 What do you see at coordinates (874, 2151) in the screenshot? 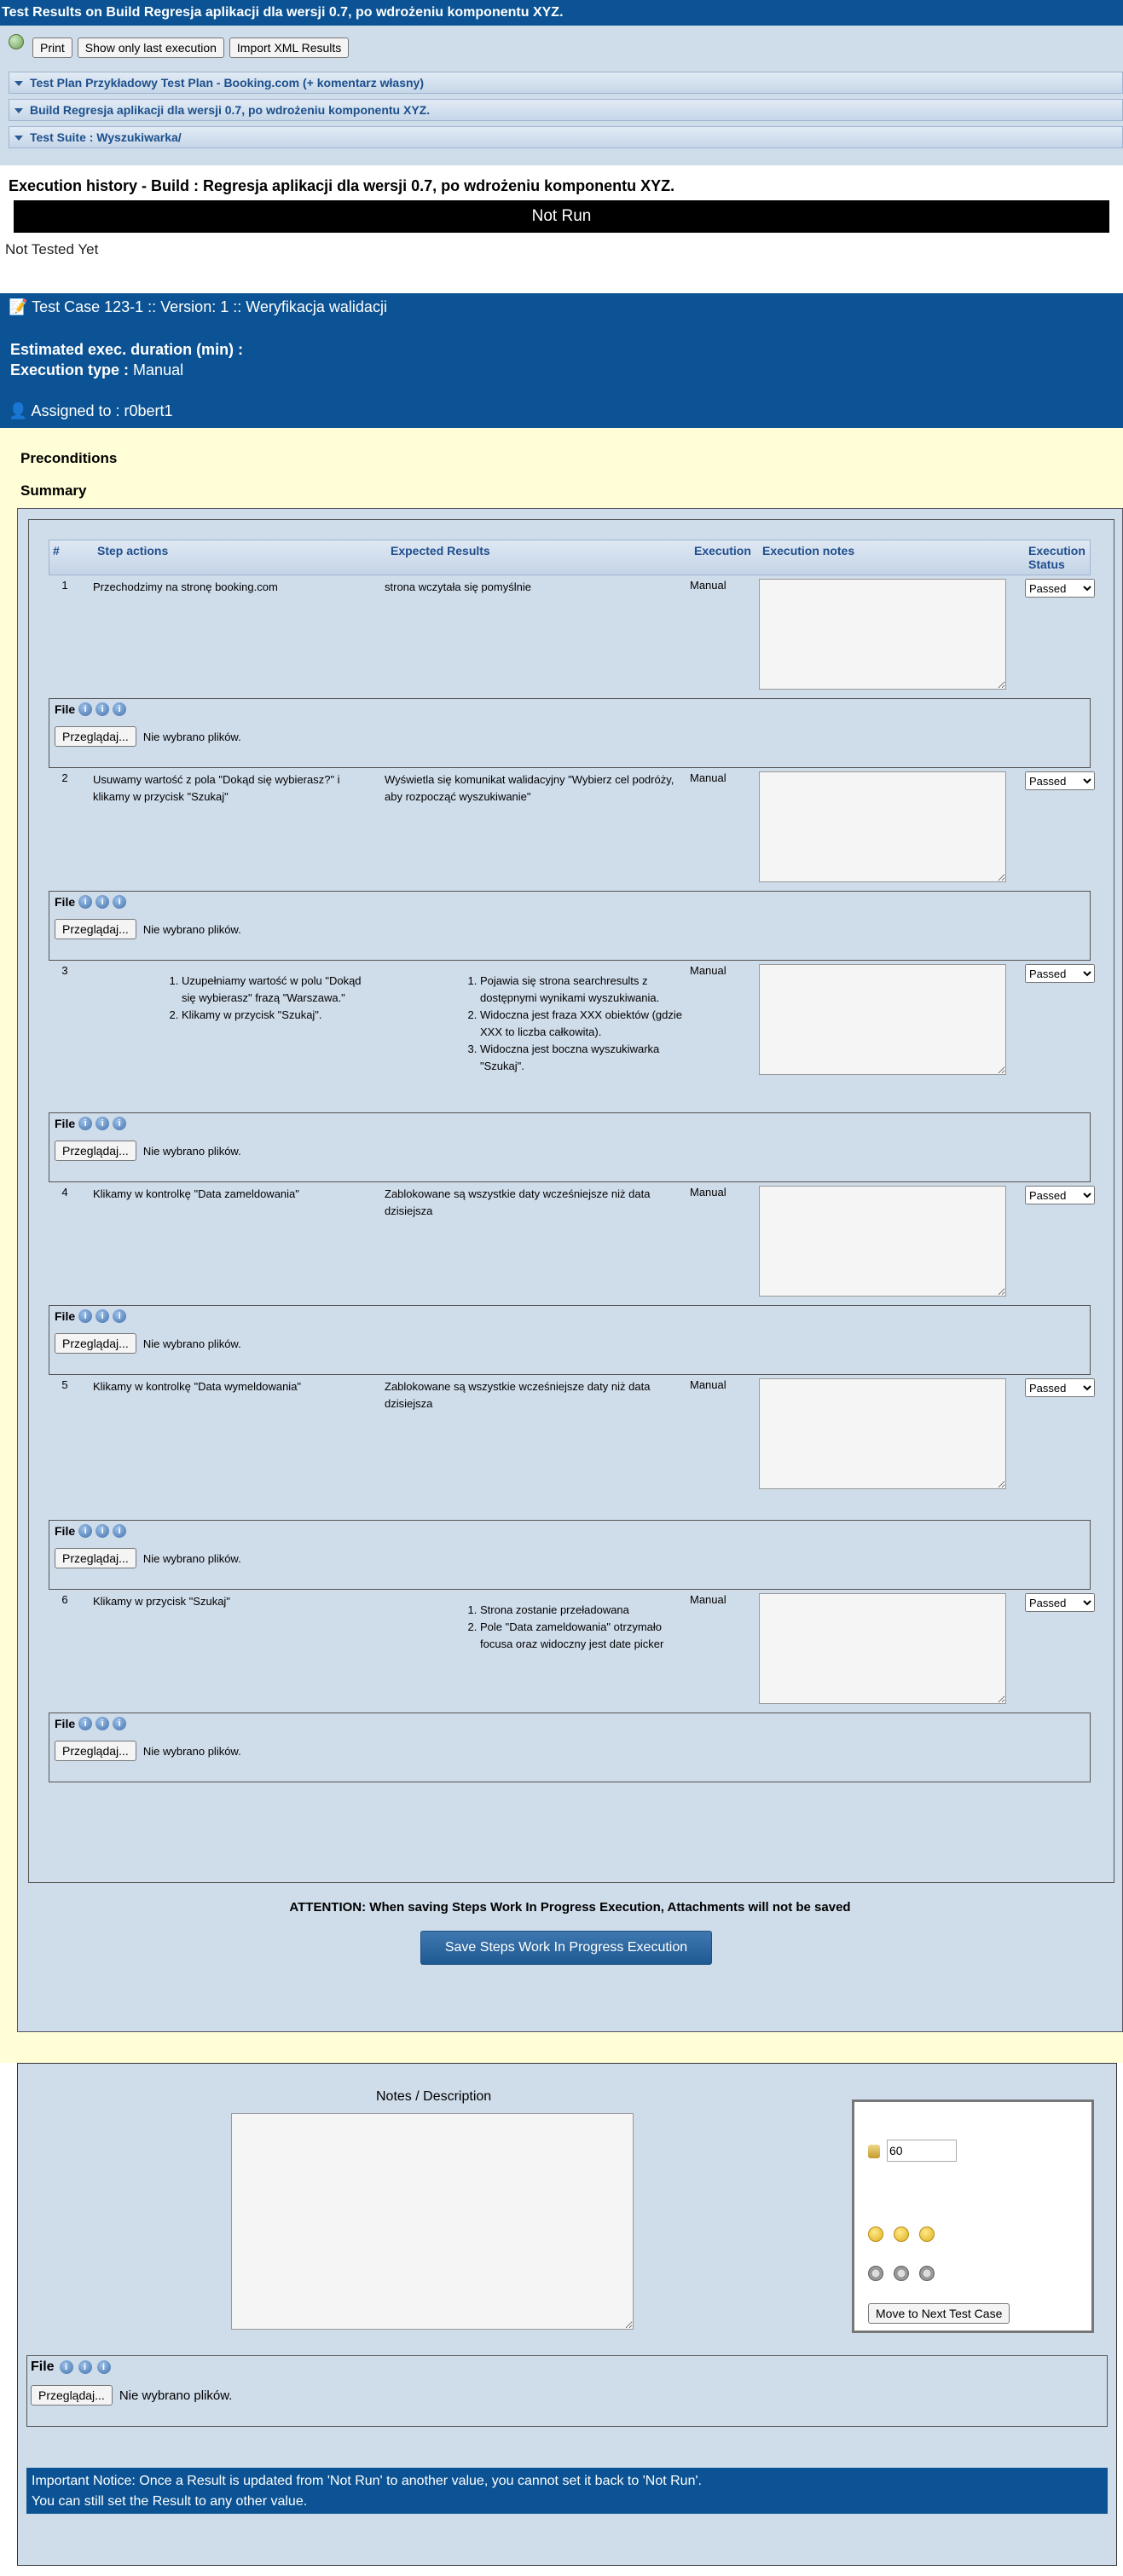
I see `hourglass-icon` at bounding box center [874, 2151].